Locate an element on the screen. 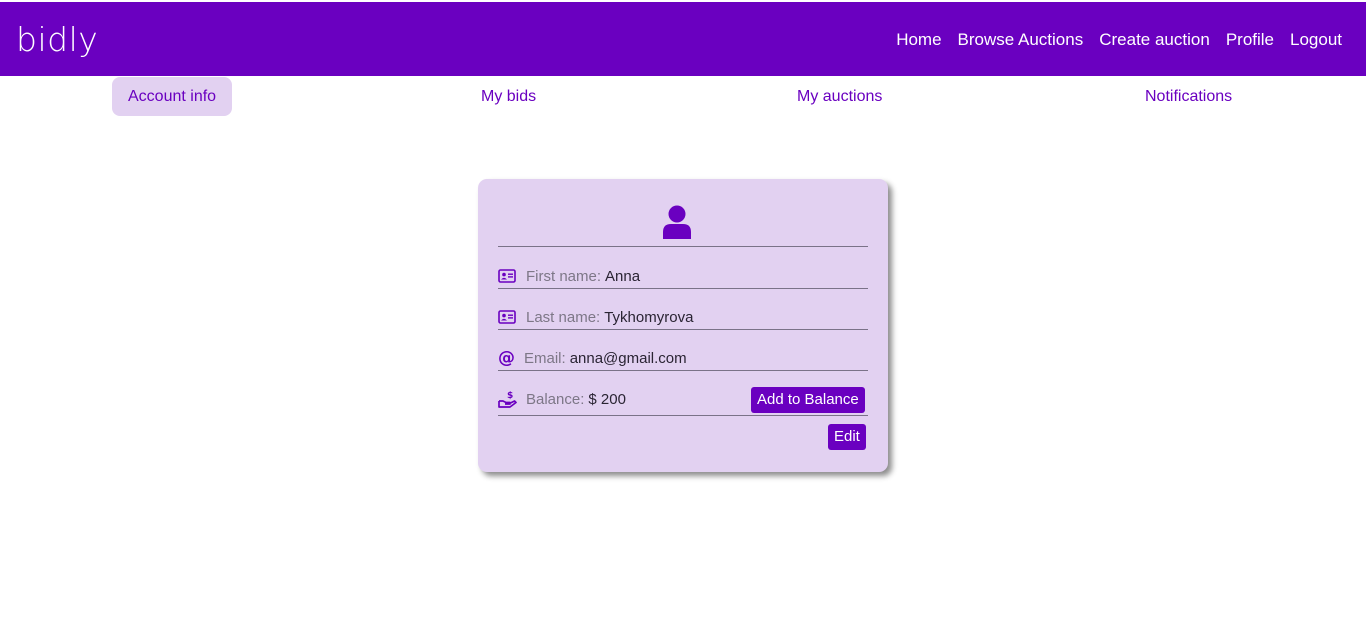 Image resolution: width=1366 pixels, height=619 pixels. balance-value: $ 200 is located at coordinates (607, 399).